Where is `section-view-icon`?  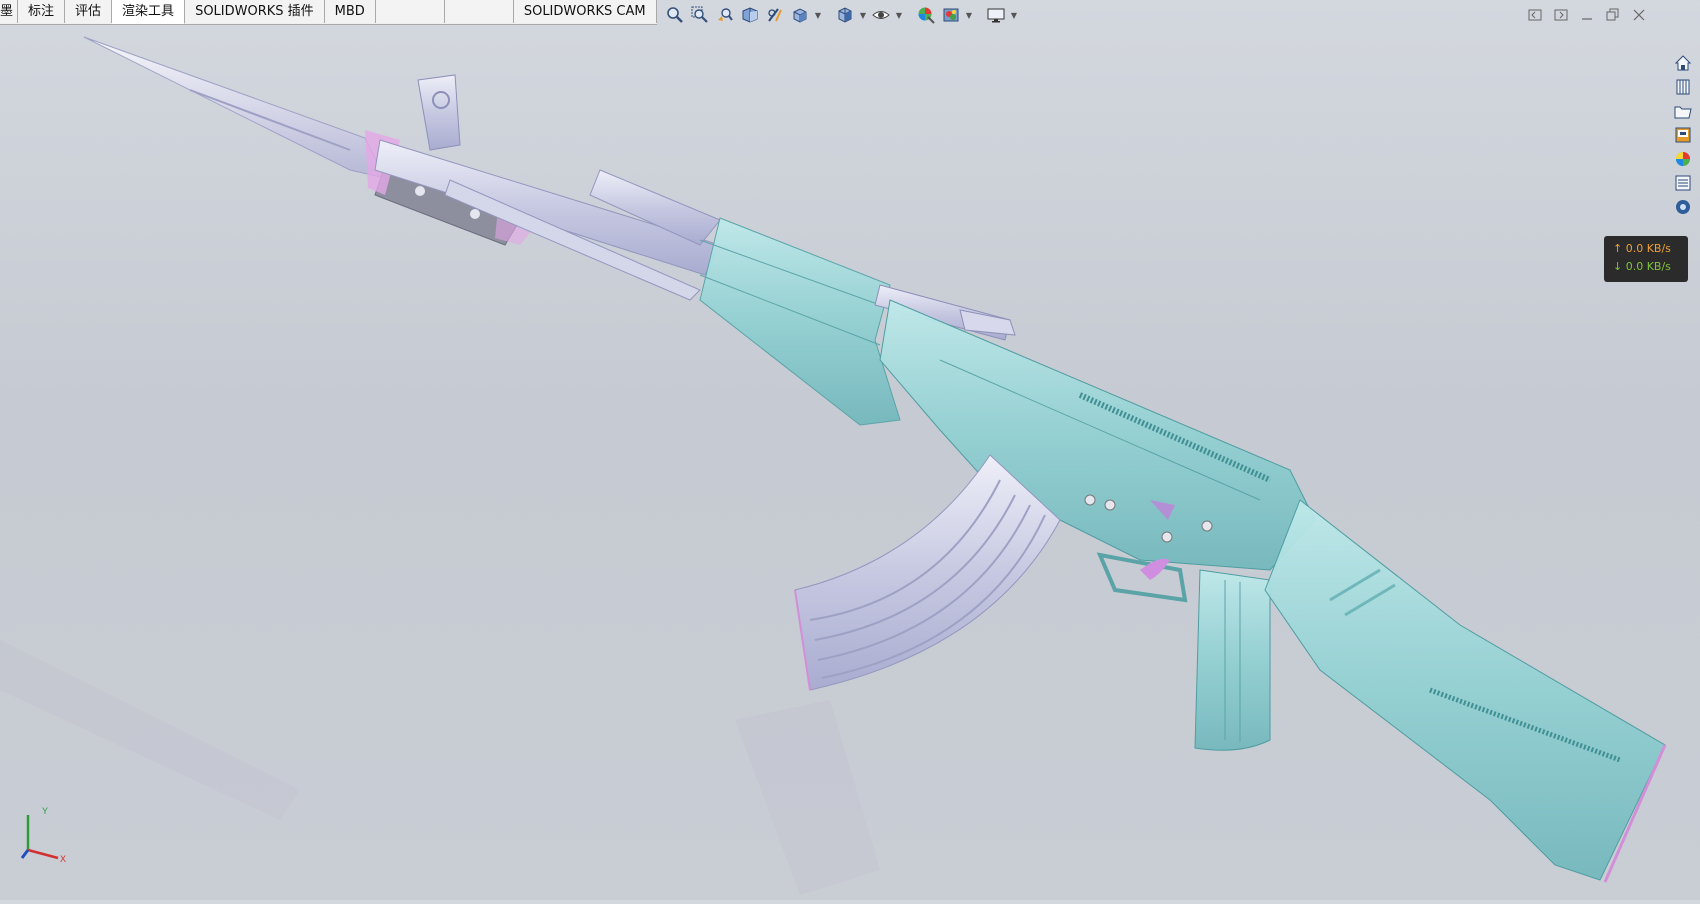
section-view-icon is located at coordinates (750, 15).